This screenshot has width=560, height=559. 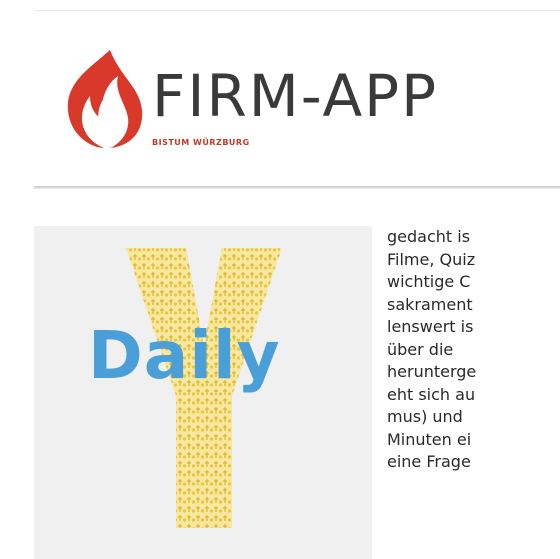 What do you see at coordinates (201, 142) in the screenshot?
I see `brand-subtitle: BISTUM WÜRZBURG` at bounding box center [201, 142].